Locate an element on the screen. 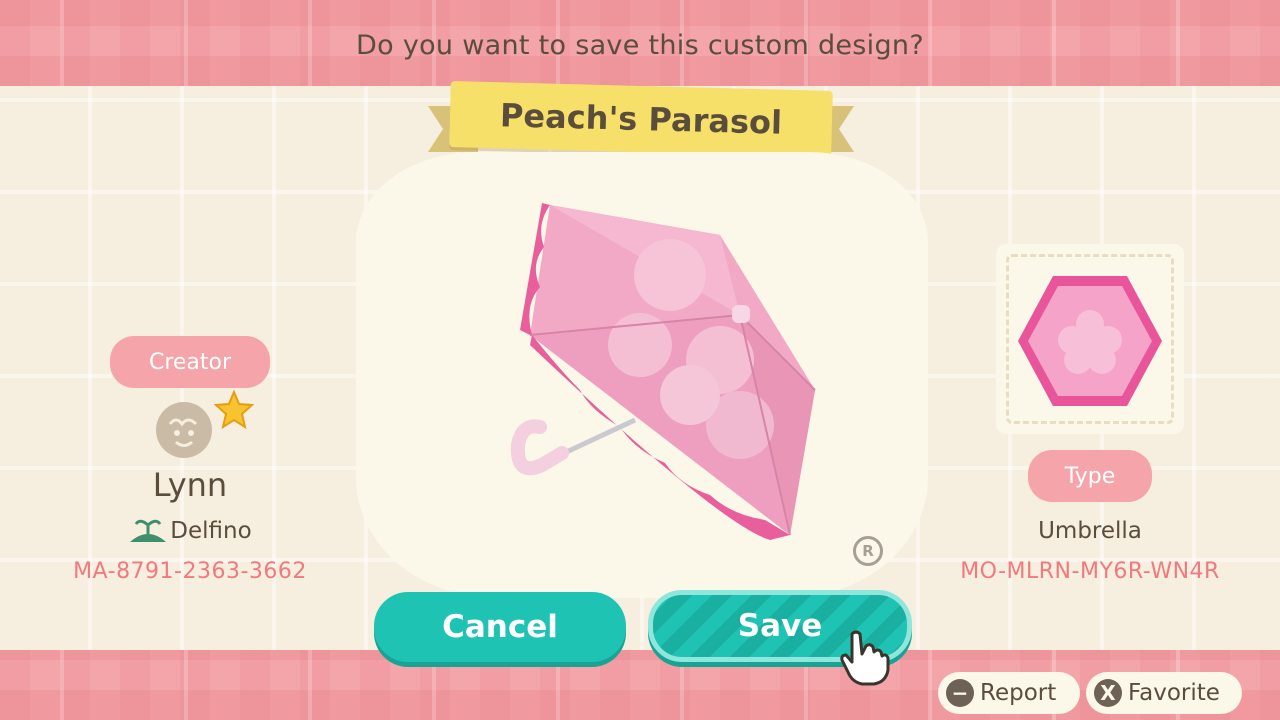  design-title: Peach's Parasol is located at coordinates (641, 119).